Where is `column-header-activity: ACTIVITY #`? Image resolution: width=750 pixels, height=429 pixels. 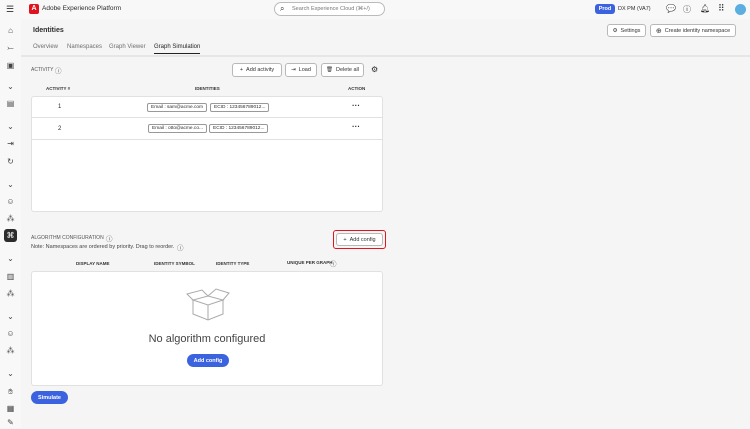
column-header-activity: ACTIVITY # is located at coordinates (58, 88).